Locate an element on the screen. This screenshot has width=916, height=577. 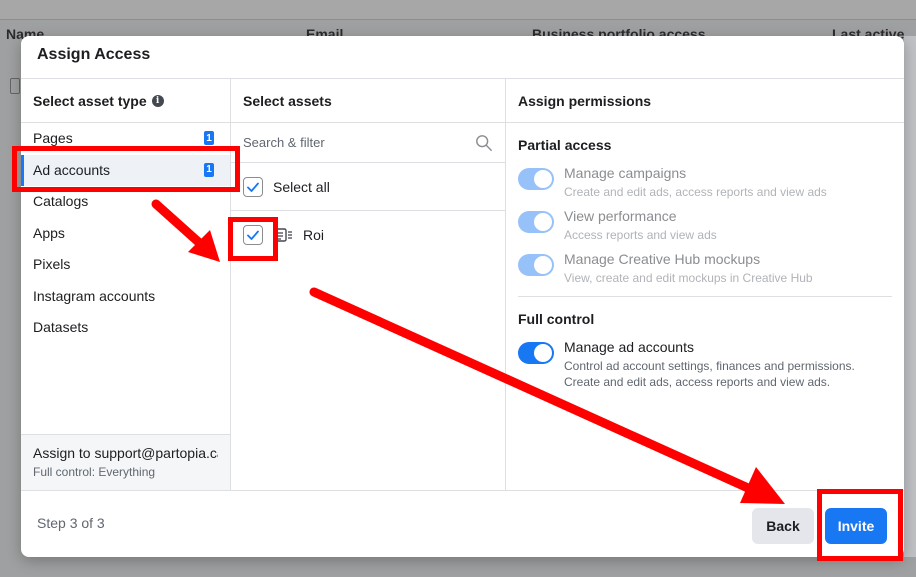
page-scrollbar is located at coordinates (910, 296).